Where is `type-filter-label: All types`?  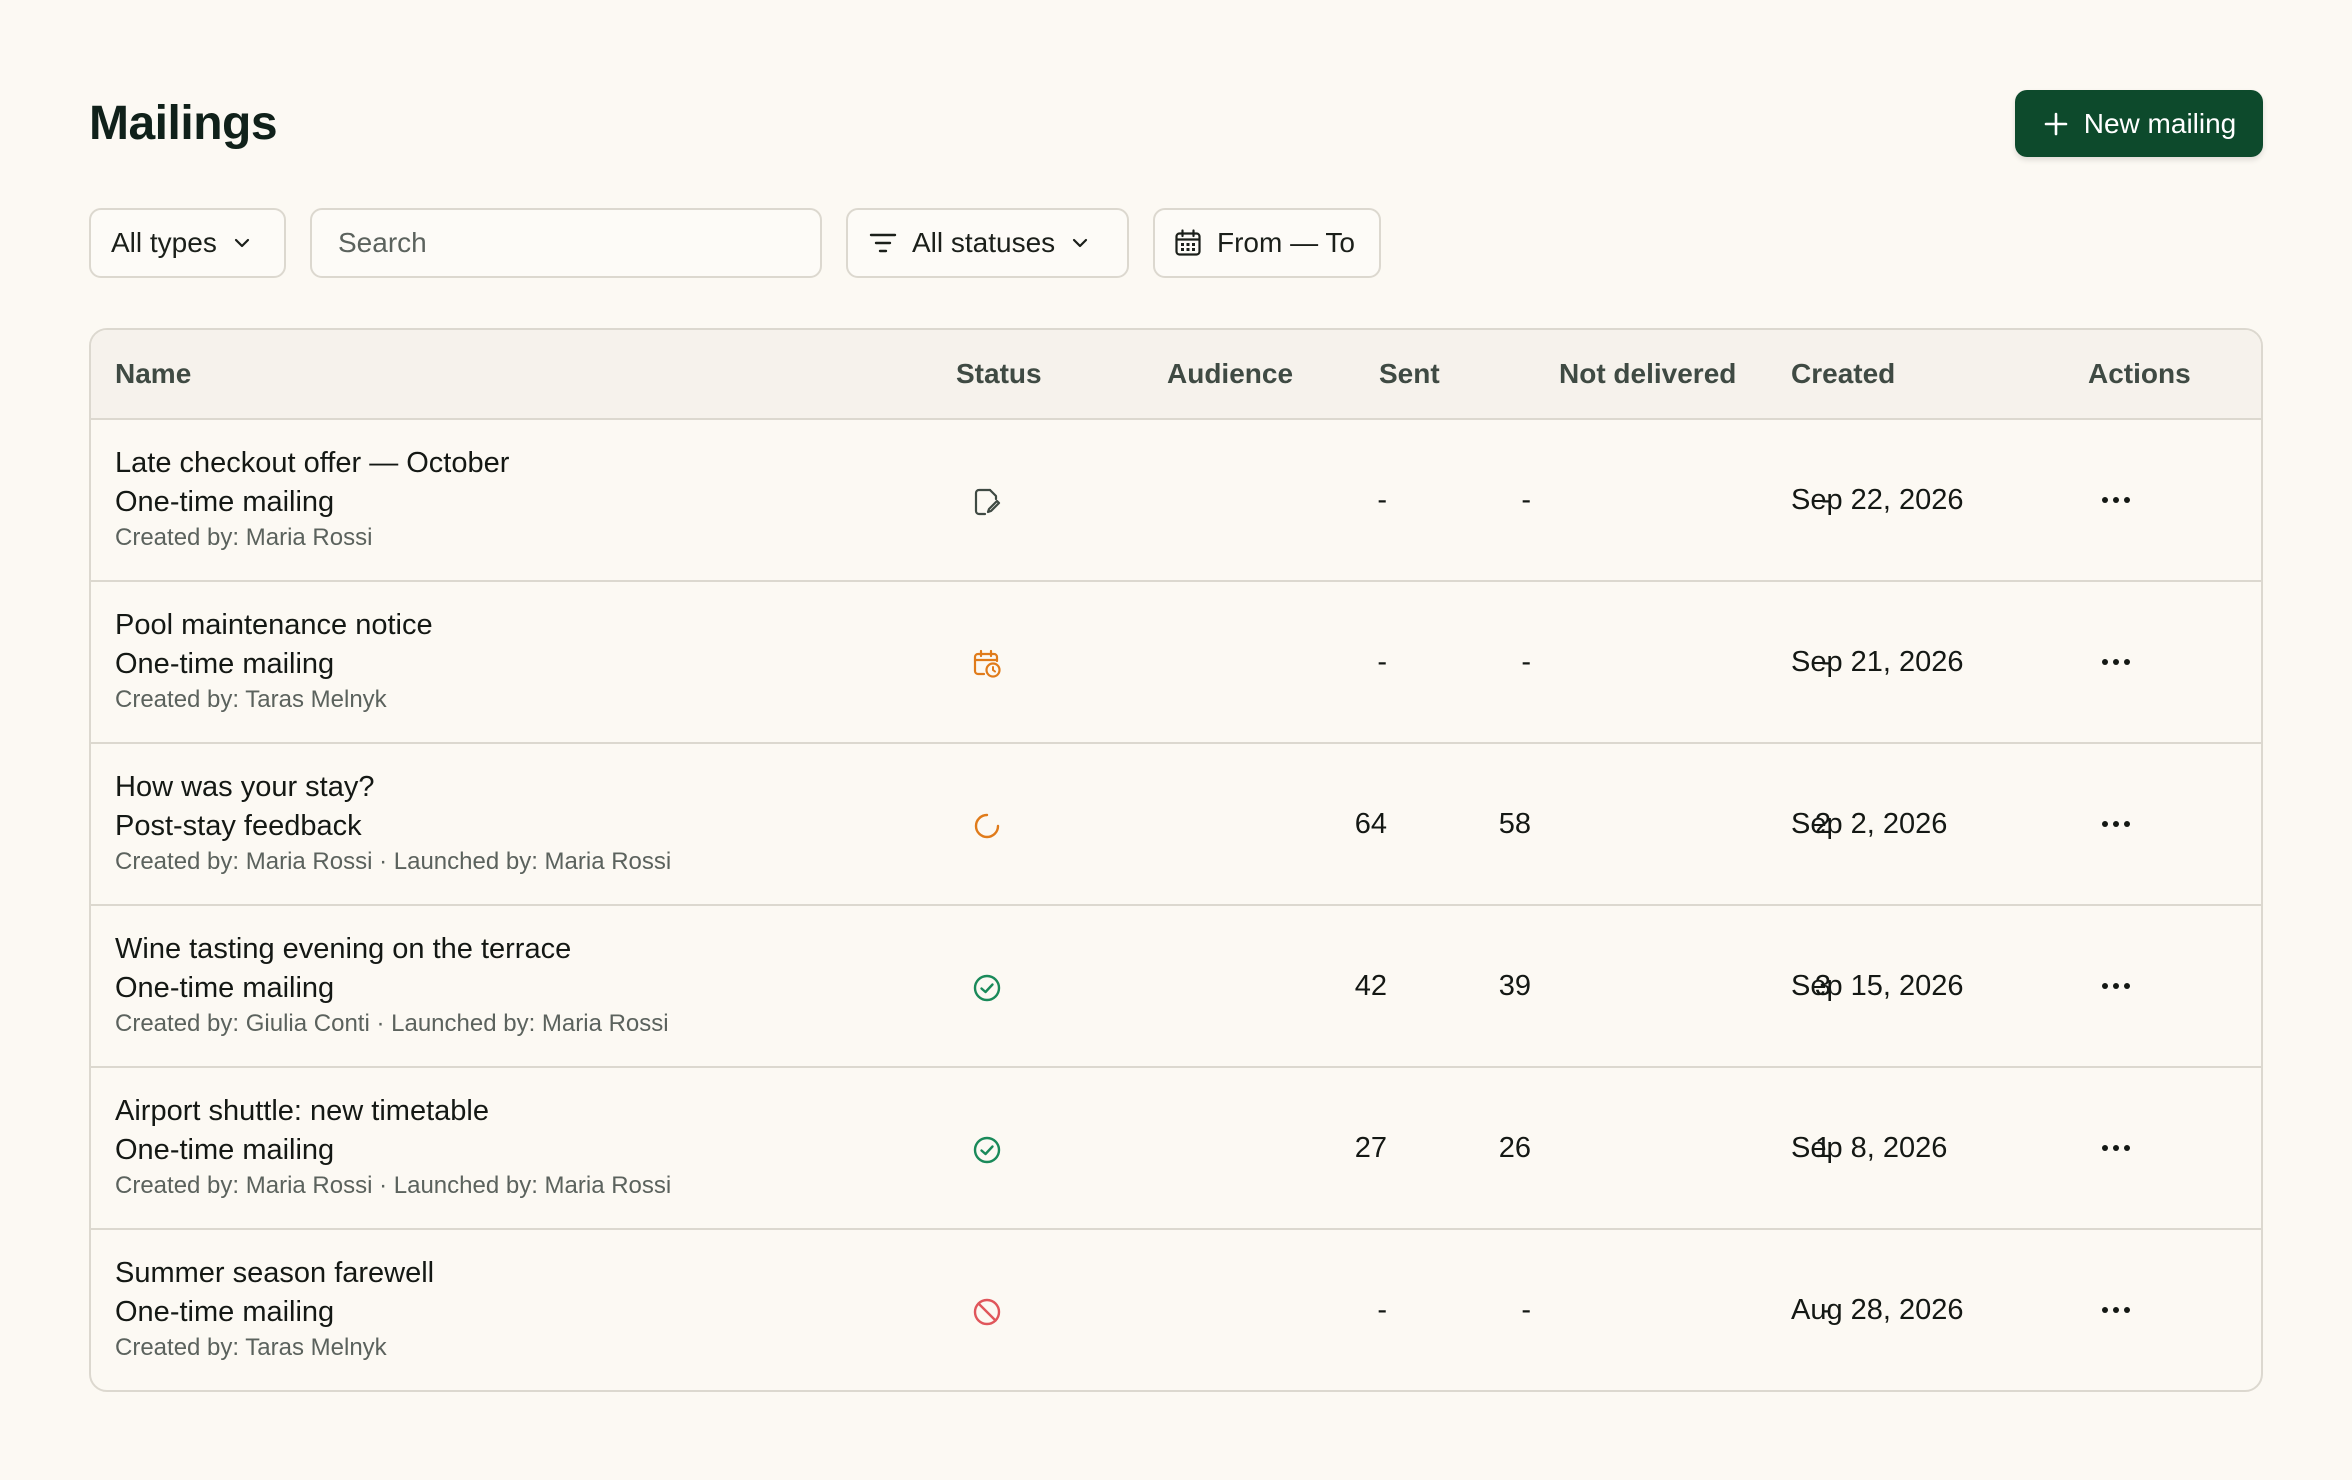 type-filter-label: All types is located at coordinates (164, 242).